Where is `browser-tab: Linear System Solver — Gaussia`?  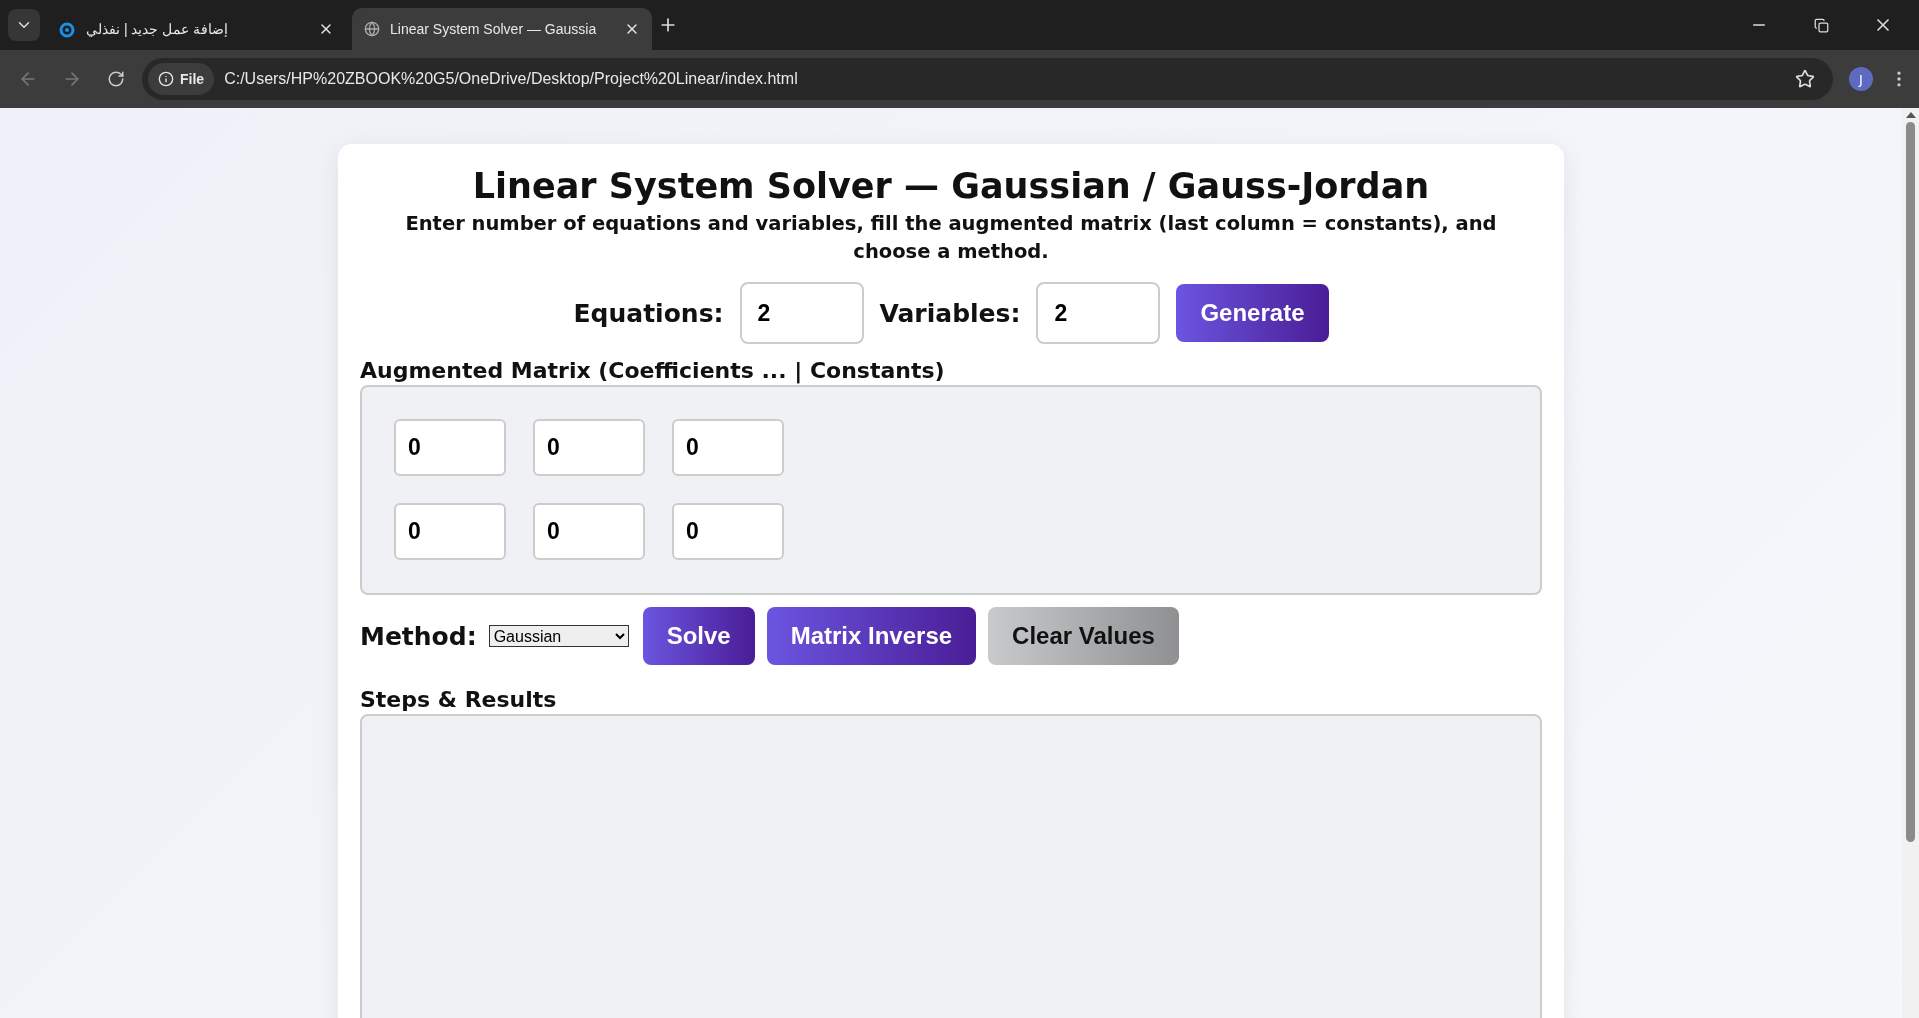 browser-tab: Linear System Solver — Gaussia is located at coordinates (502, 29).